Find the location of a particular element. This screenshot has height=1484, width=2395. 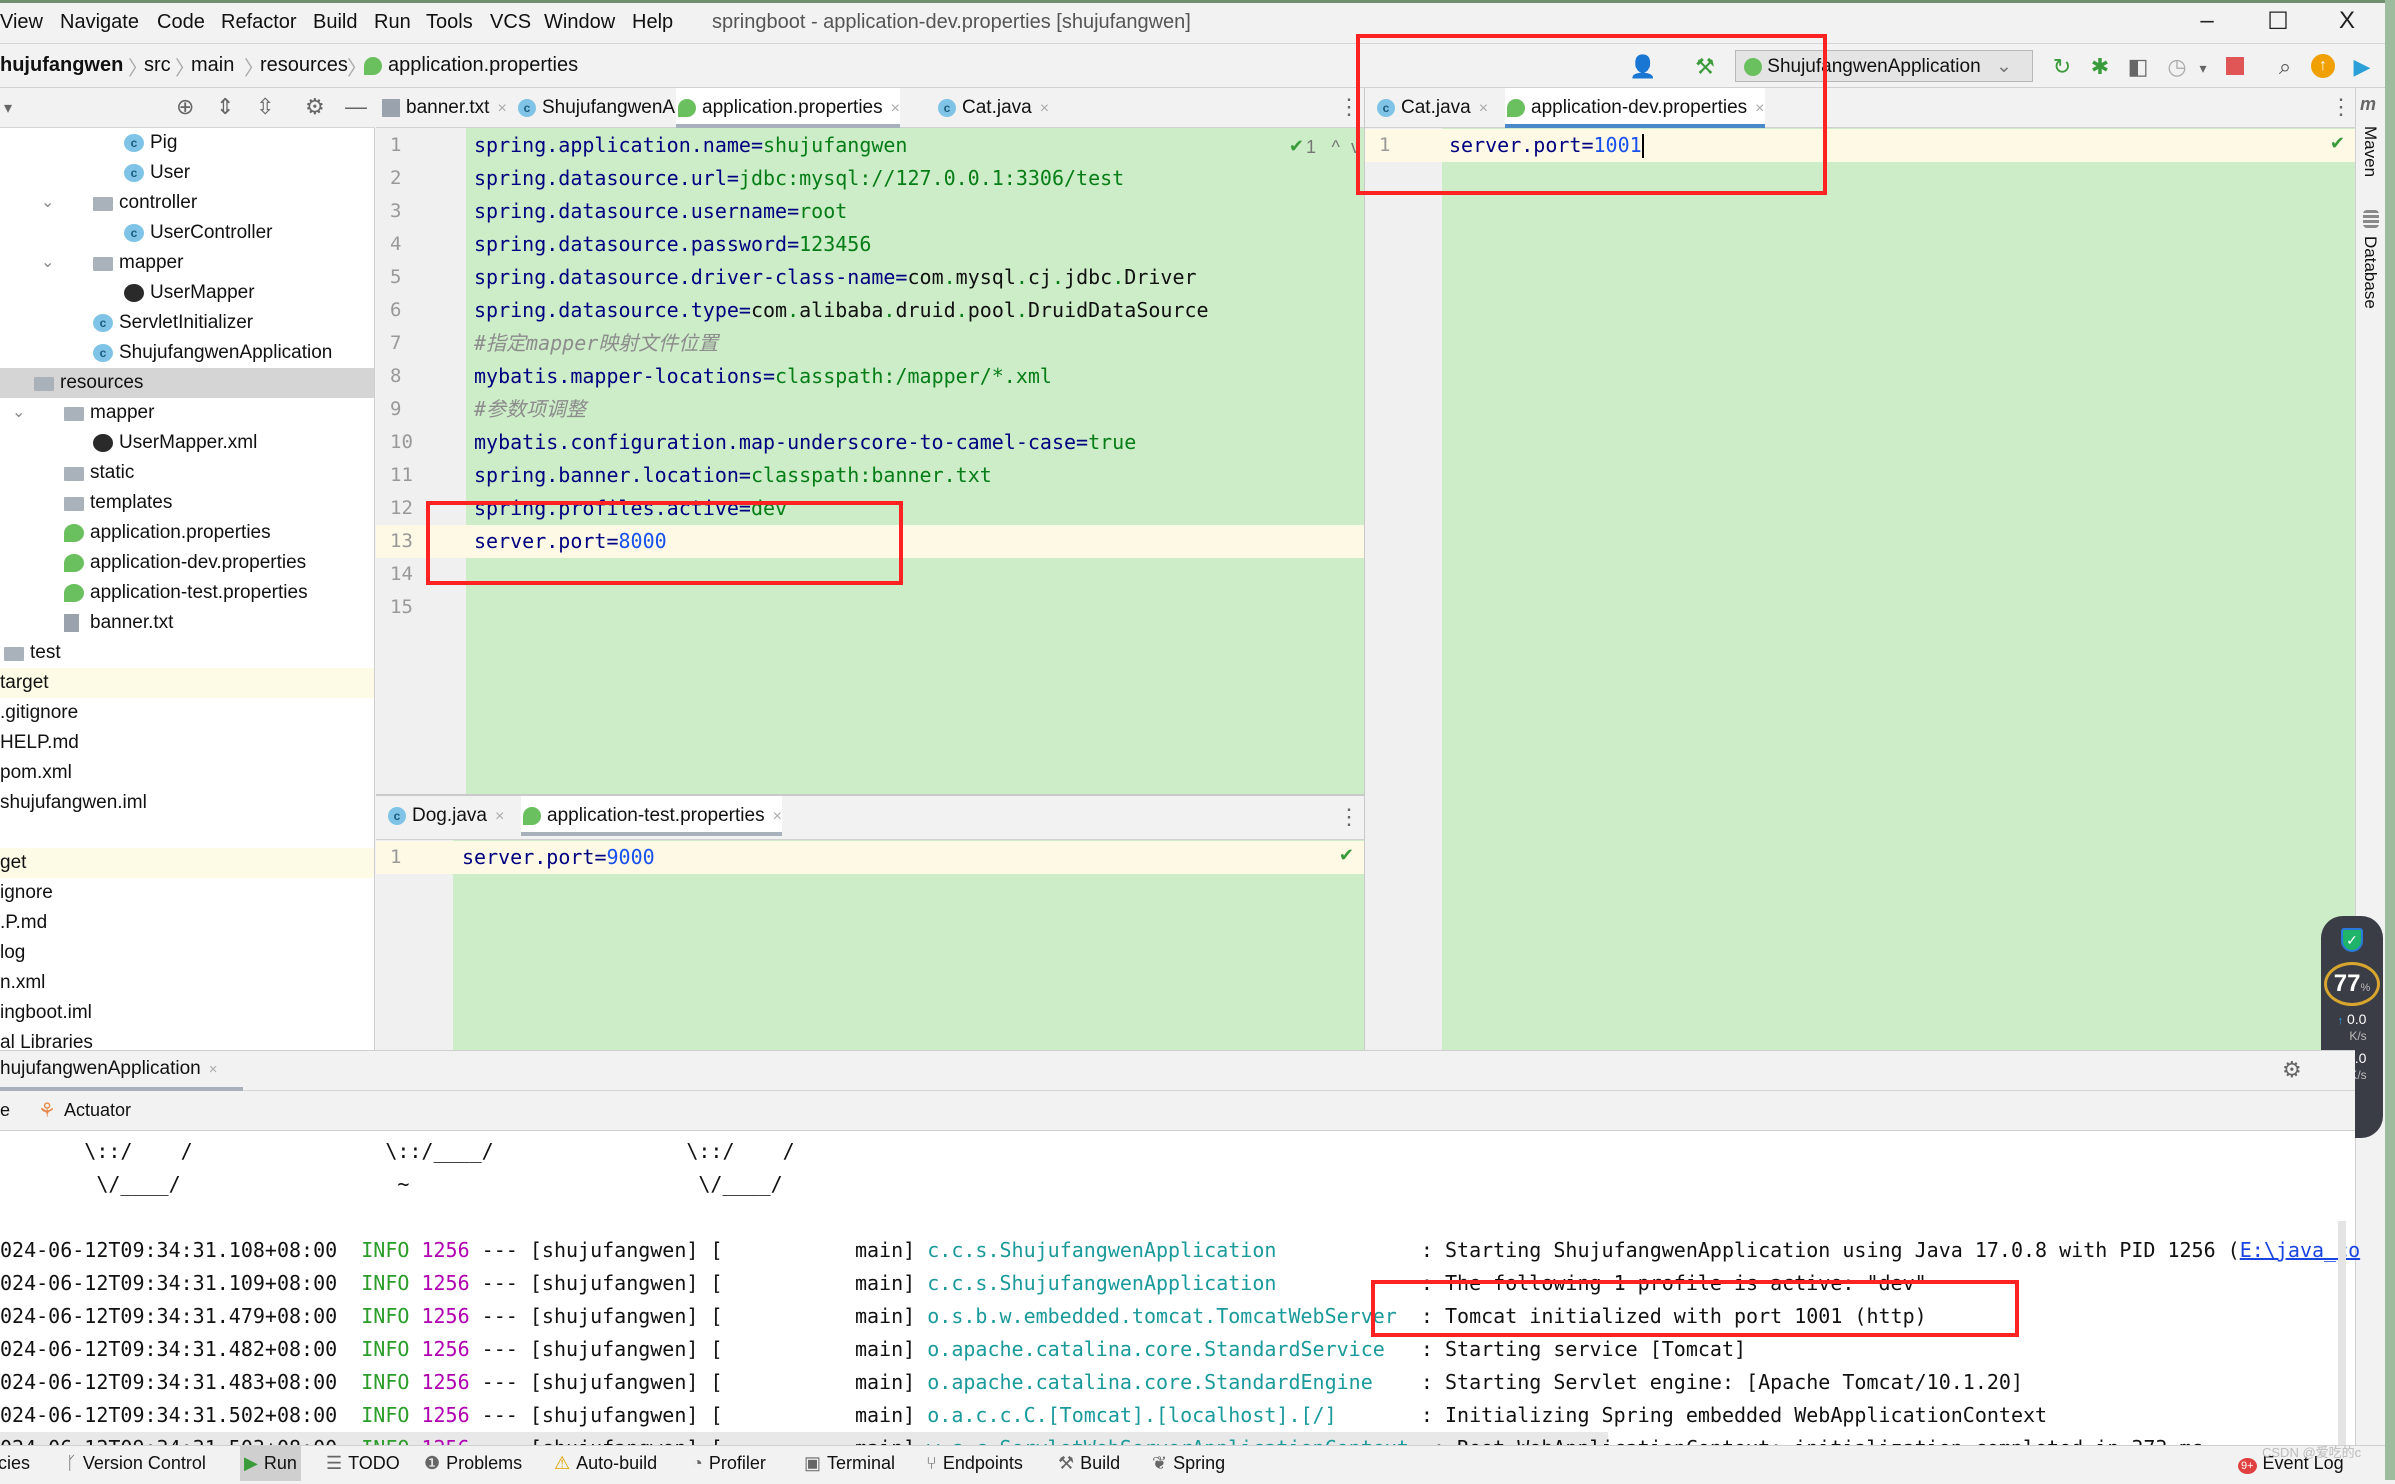

tree-item: target is located at coordinates (187, 683).